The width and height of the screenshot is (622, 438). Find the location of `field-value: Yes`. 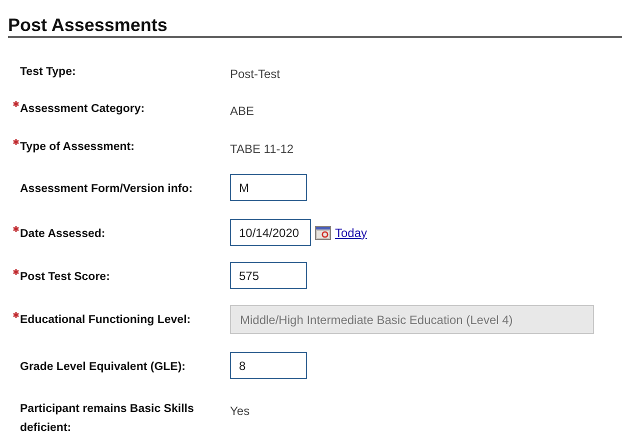

field-value: Yes is located at coordinates (240, 411).